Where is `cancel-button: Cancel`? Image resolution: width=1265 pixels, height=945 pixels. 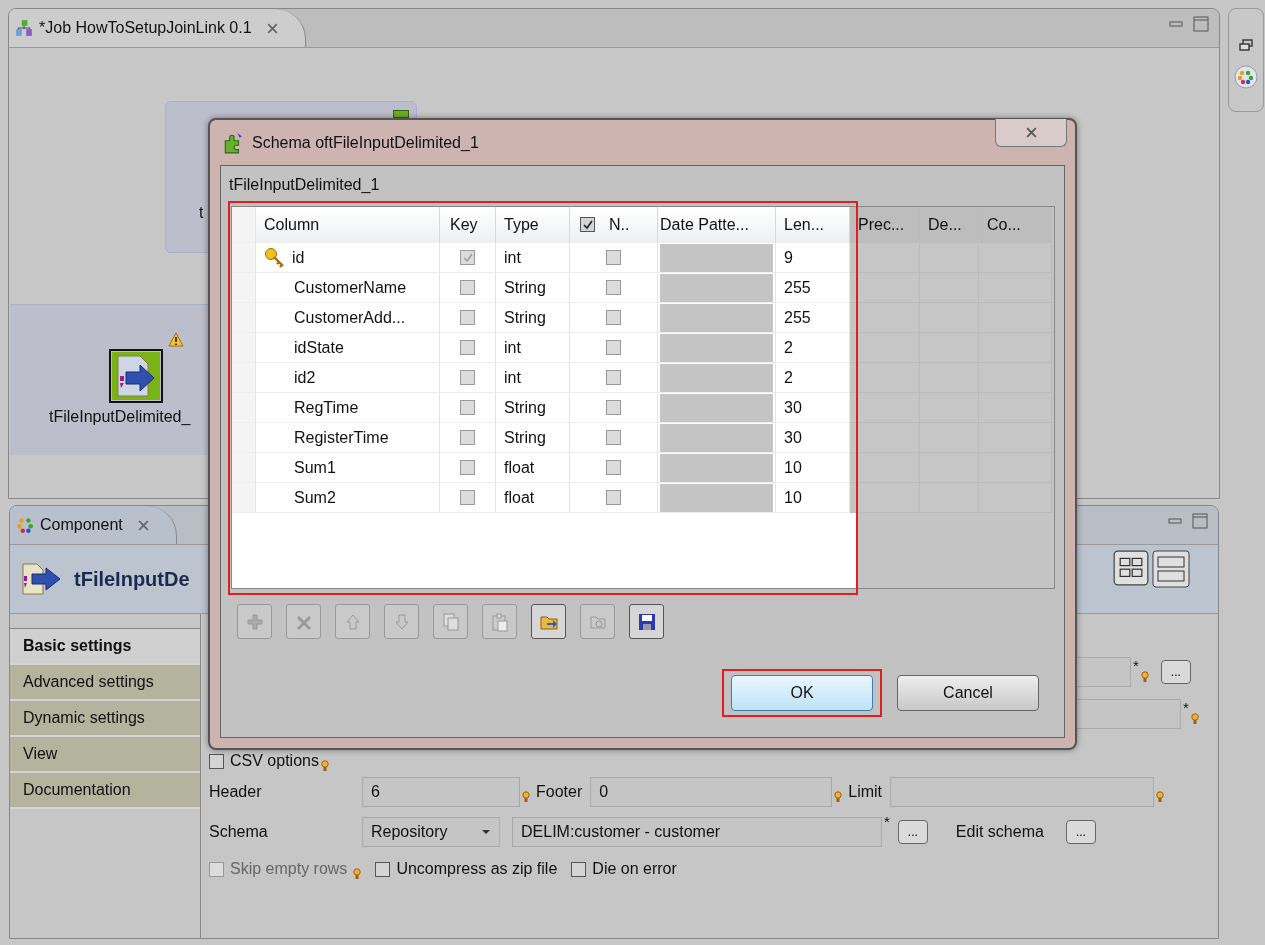
cancel-button: Cancel is located at coordinates (968, 693).